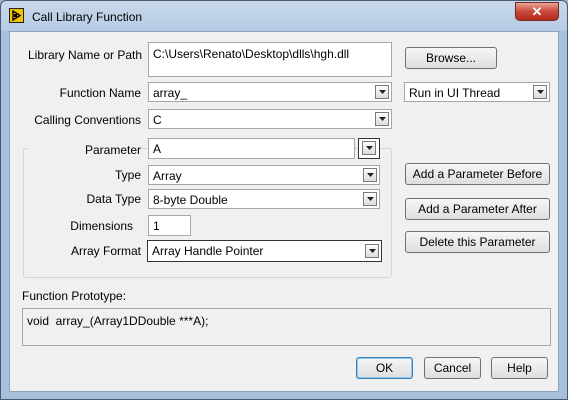 The width and height of the screenshot is (568, 400). Describe the element at coordinates (270, 59) in the screenshot. I see `library-path-input: C:\Users\Renato\Desktop\dlls\hgh.dll` at that location.